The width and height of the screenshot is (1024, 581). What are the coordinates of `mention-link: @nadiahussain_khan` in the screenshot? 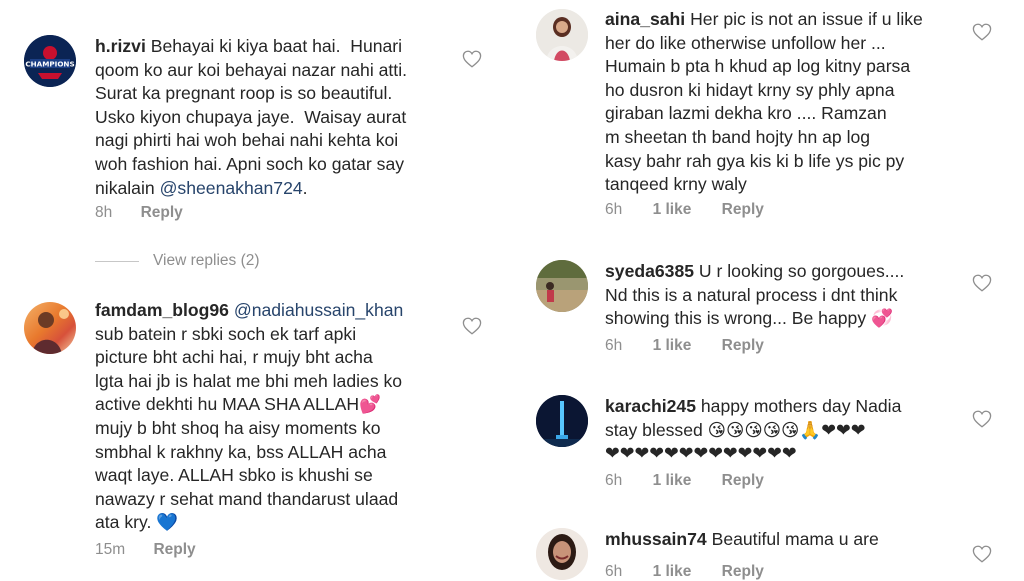 It's located at (319, 310).